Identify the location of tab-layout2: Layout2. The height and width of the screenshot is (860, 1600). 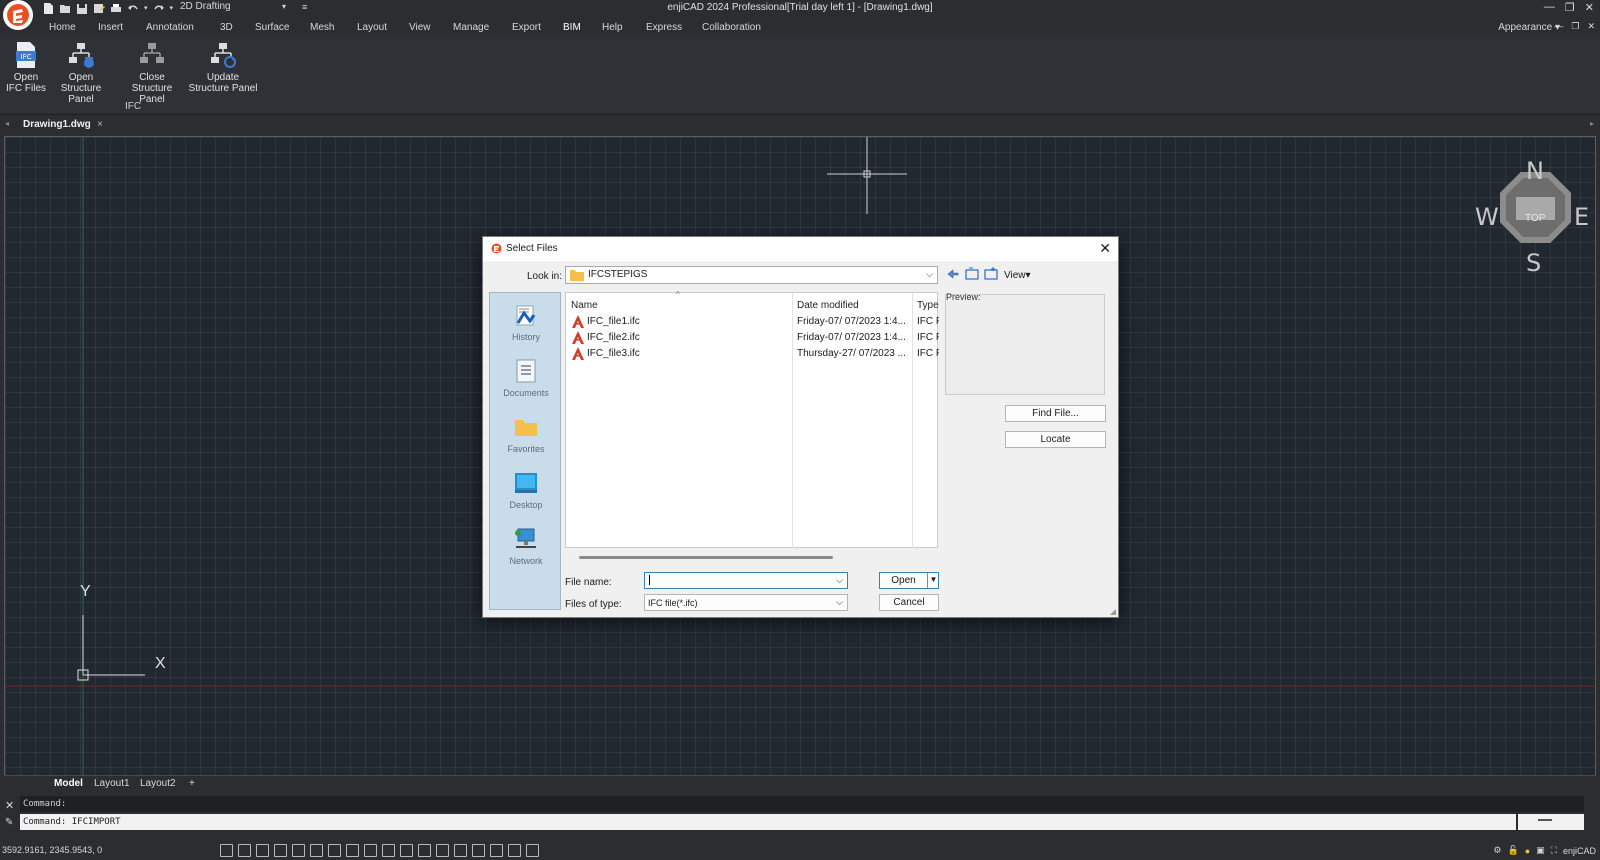
(158, 783).